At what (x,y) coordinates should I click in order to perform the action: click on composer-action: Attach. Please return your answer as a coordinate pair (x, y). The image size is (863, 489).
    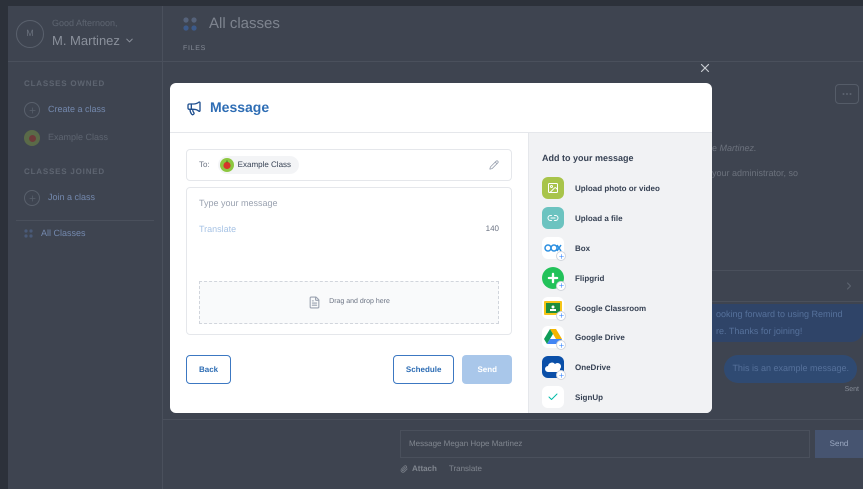
    Looking at the image, I should click on (418, 469).